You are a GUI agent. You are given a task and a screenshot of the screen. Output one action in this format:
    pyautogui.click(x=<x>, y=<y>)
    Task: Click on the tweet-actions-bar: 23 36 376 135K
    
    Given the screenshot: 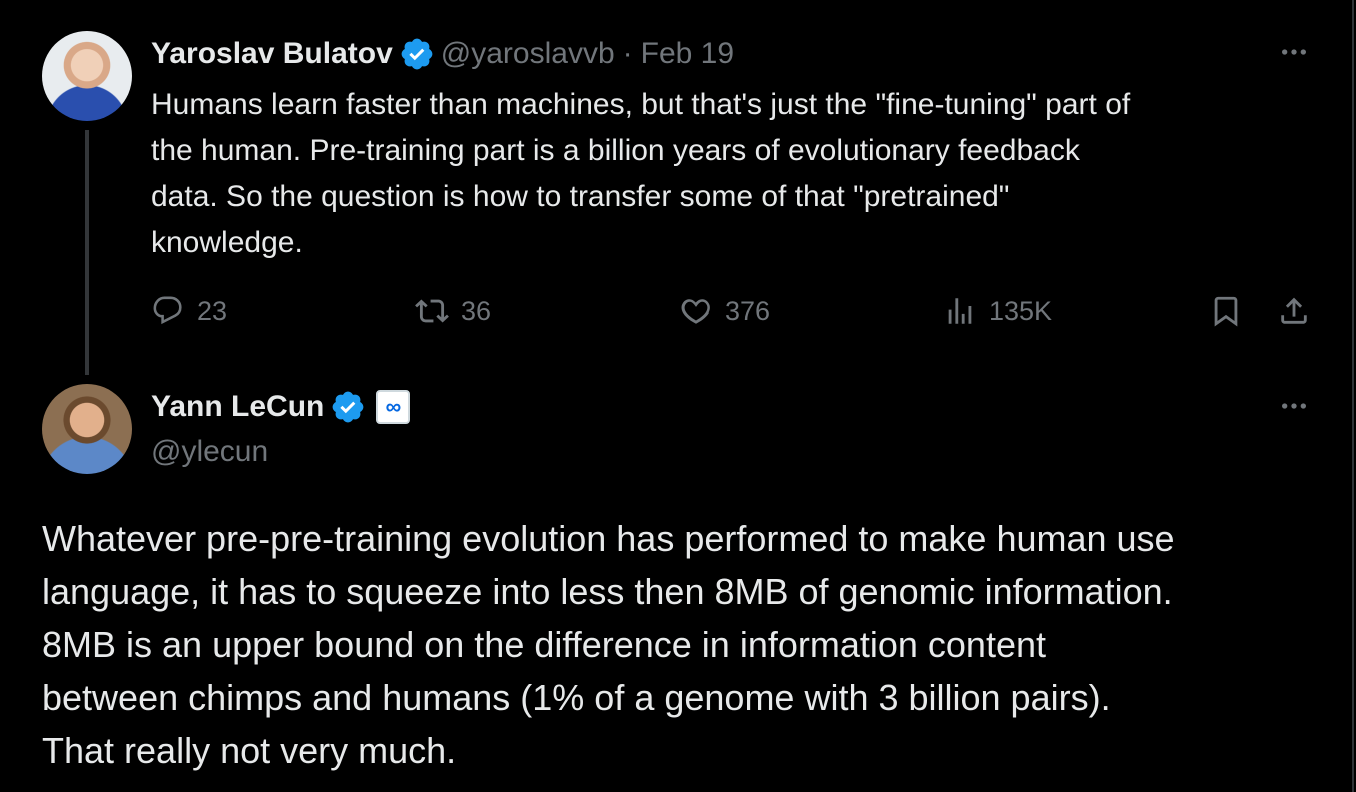 What is the action you would take?
    pyautogui.click(x=736, y=311)
    